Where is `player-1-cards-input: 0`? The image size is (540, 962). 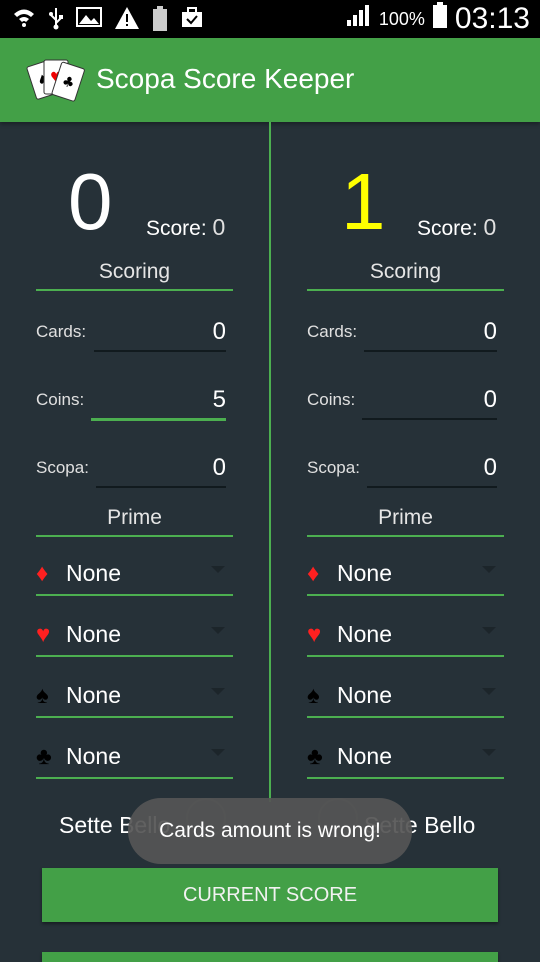
player-1-cards-input: 0 is located at coordinates (160, 335).